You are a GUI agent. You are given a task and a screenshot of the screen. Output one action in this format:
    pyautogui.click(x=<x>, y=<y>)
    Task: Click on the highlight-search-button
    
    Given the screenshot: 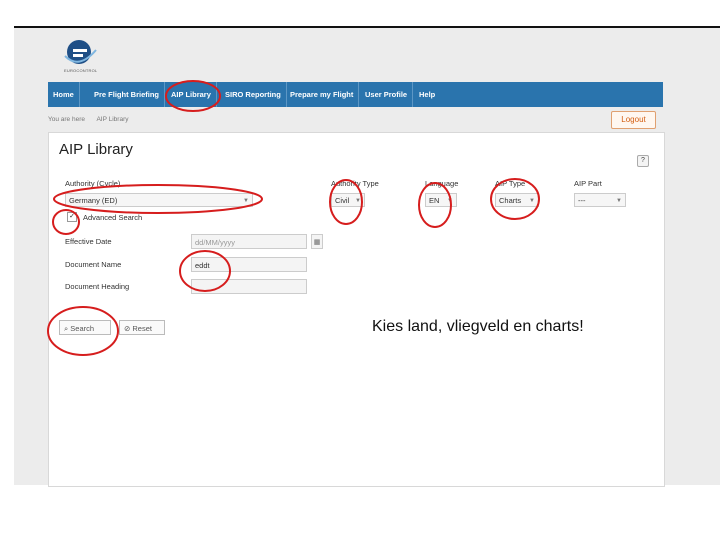 What is the action you would take?
    pyautogui.click(x=83, y=331)
    